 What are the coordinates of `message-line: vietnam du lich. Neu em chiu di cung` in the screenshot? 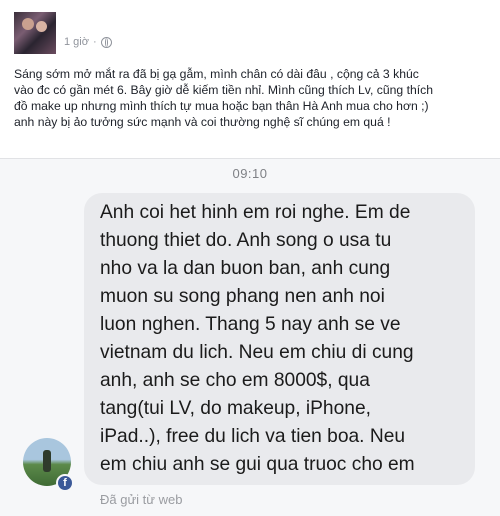 It's located at (257, 352).